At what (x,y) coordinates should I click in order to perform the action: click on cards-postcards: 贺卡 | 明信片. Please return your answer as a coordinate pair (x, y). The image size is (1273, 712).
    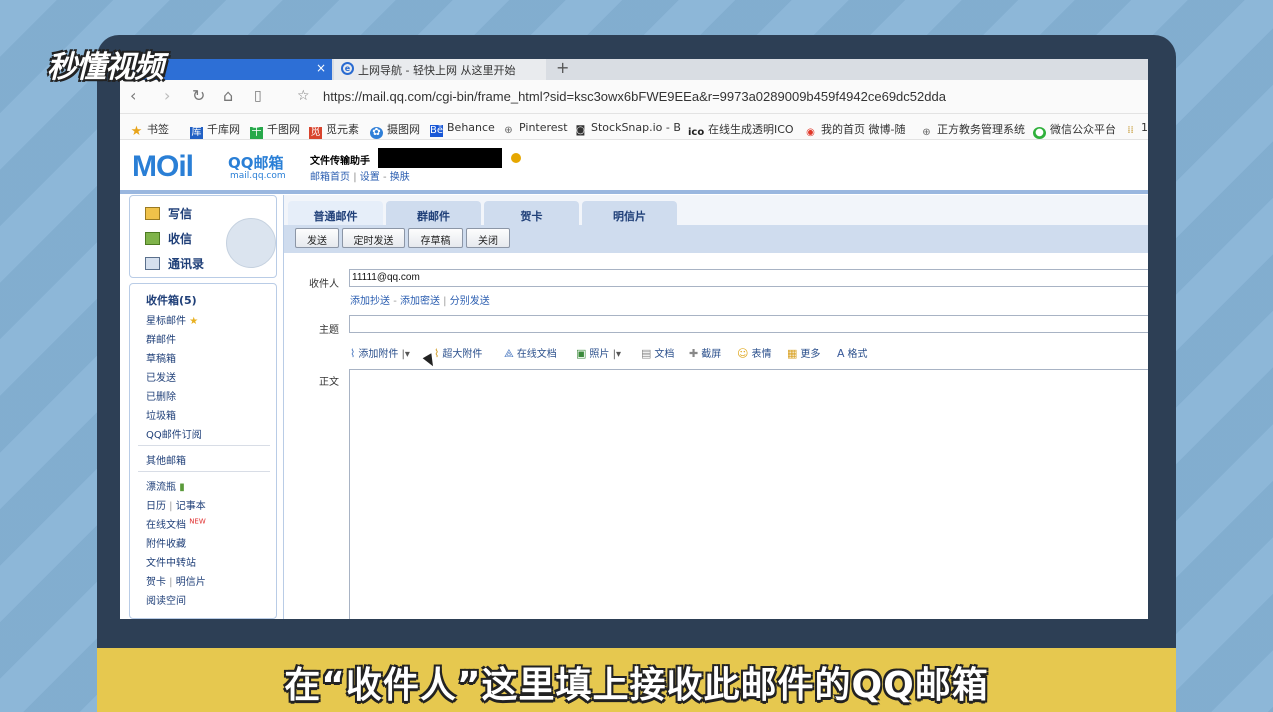
    Looking at the image, I should click on (176, 582).